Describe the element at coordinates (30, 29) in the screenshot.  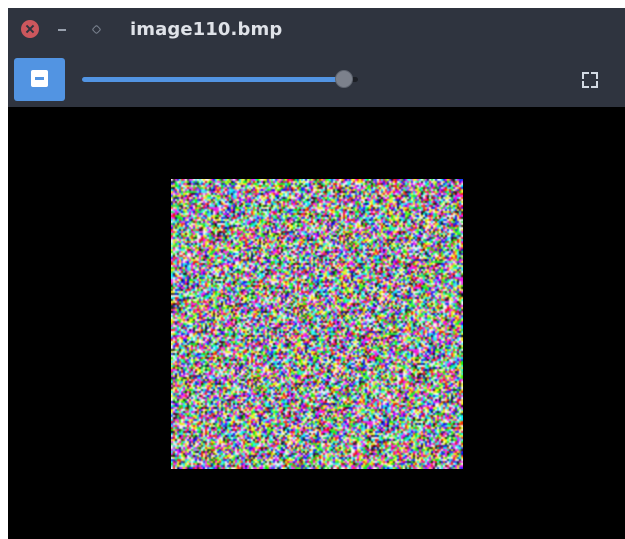
I see `close-icon` at that location.